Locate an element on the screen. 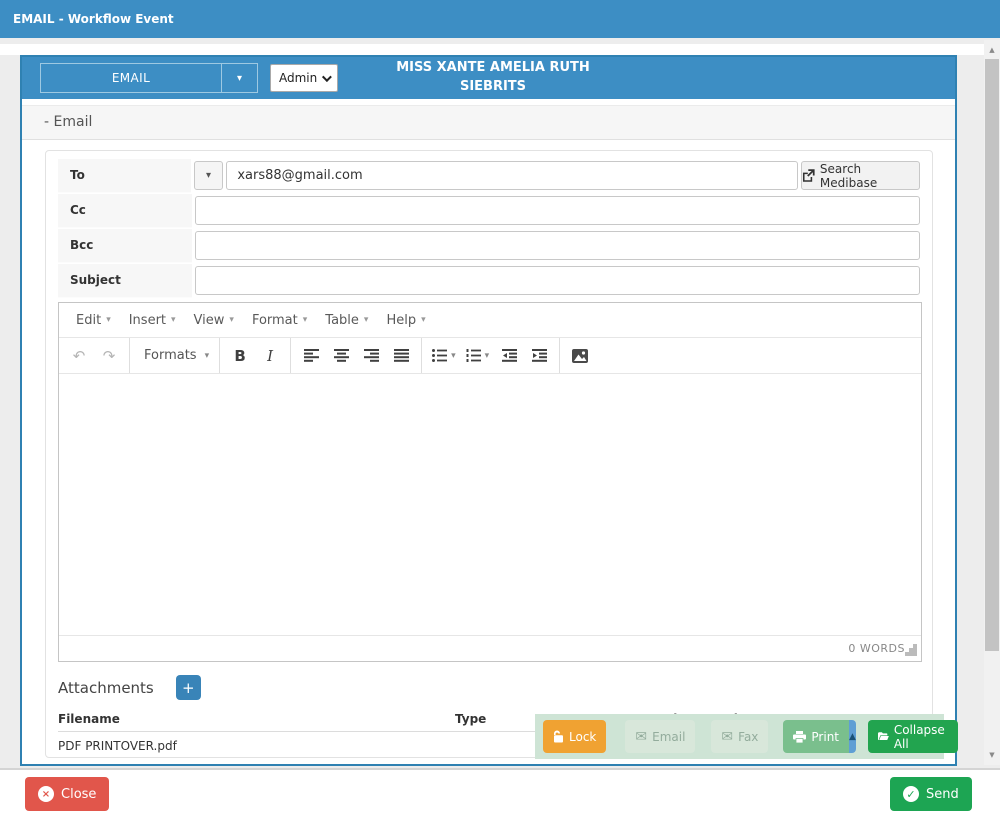  align-center-button is located at coordinates (341, 356).